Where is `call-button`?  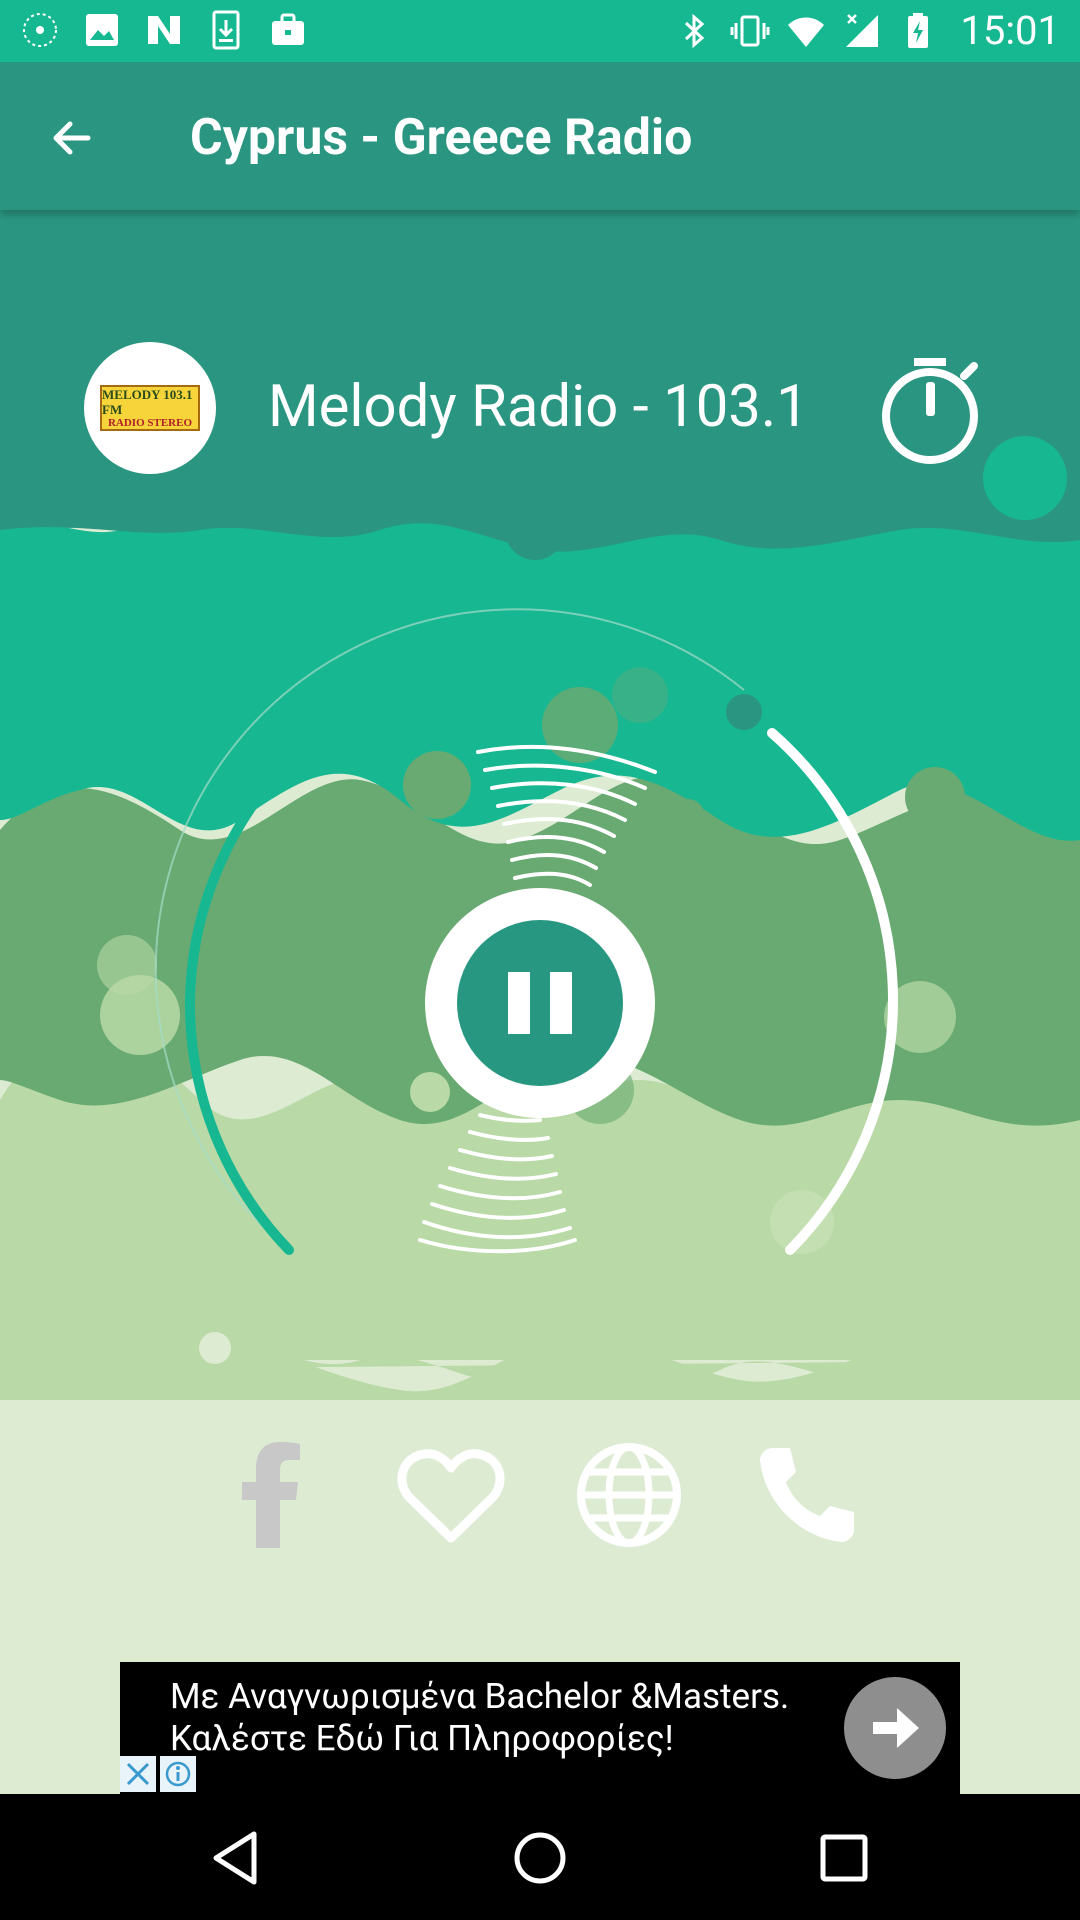 call-button is located at coordinates (807, 1495).